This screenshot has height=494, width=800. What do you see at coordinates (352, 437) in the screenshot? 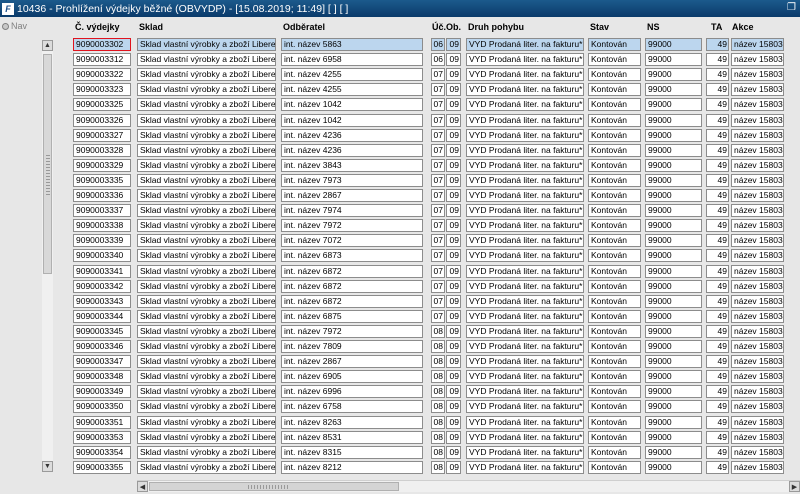
I see `cell-odberatel: int. název 8531` at bounding box center [352, 437].